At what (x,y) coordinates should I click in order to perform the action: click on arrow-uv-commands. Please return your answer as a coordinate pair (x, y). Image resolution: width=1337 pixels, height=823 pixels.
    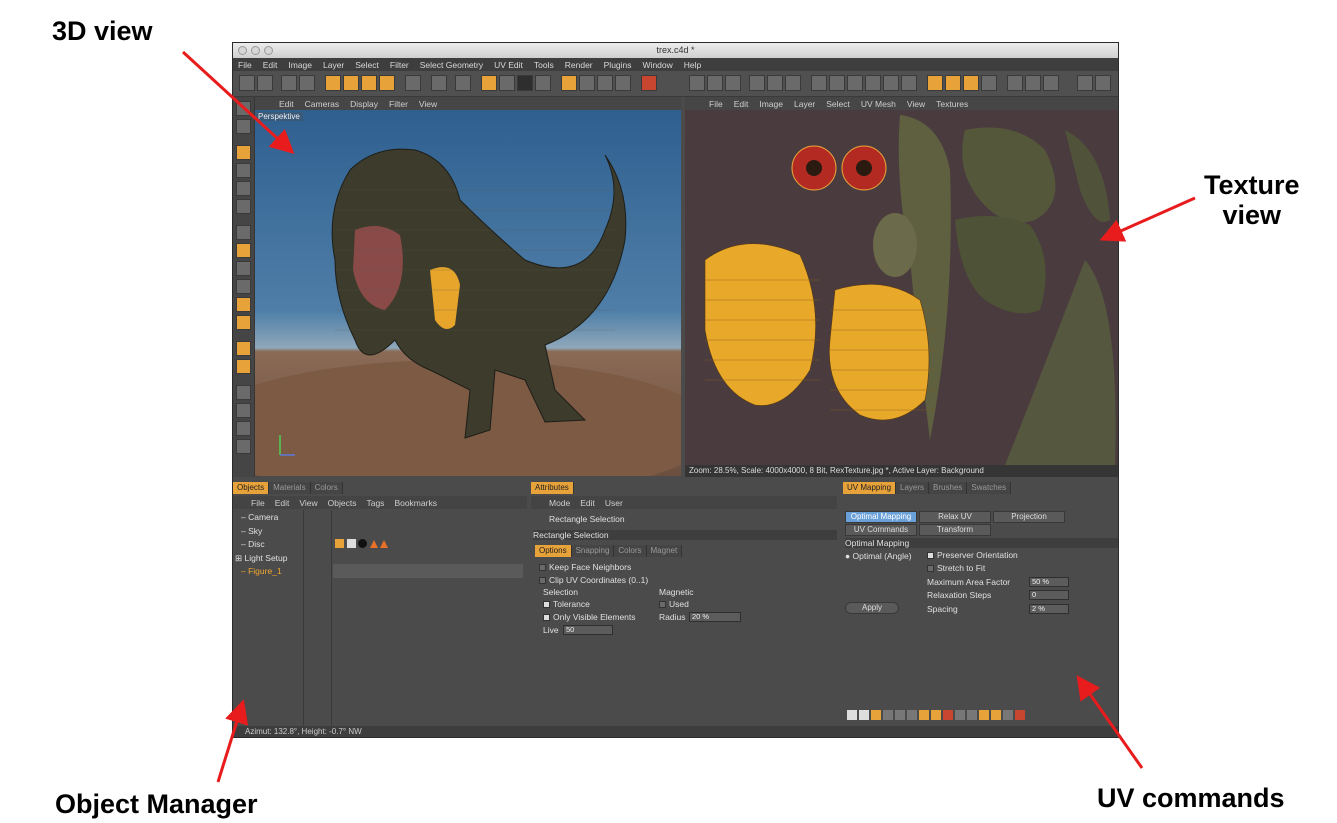
    Looking at the image, I should click on (1110, 722).